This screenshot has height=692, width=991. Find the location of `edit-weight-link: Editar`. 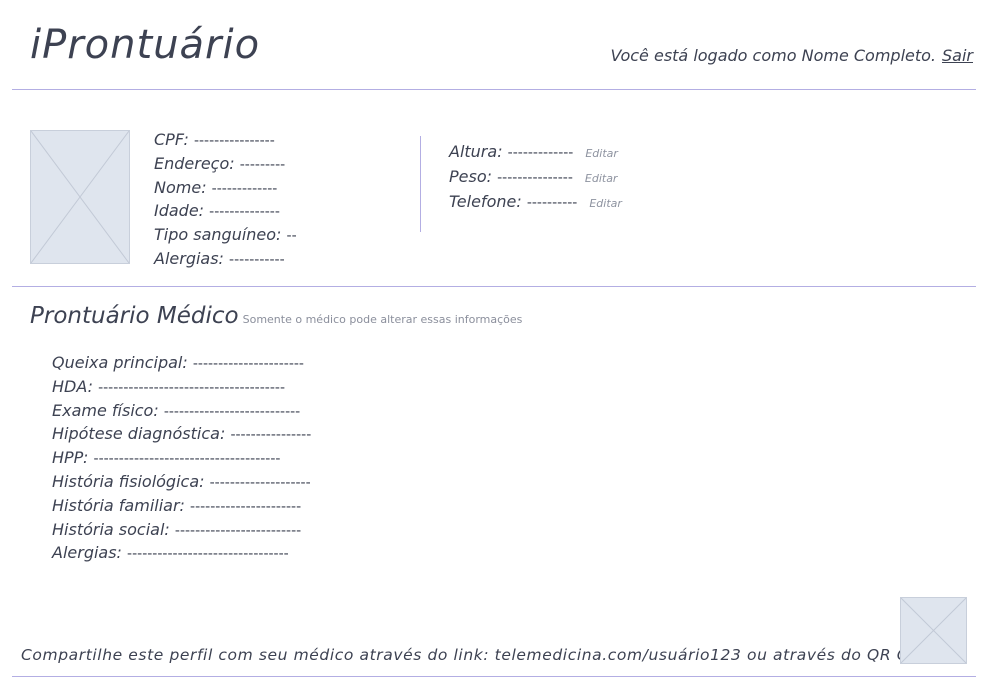

edit-weight-link: Editar is located at coordinates (601, 178).